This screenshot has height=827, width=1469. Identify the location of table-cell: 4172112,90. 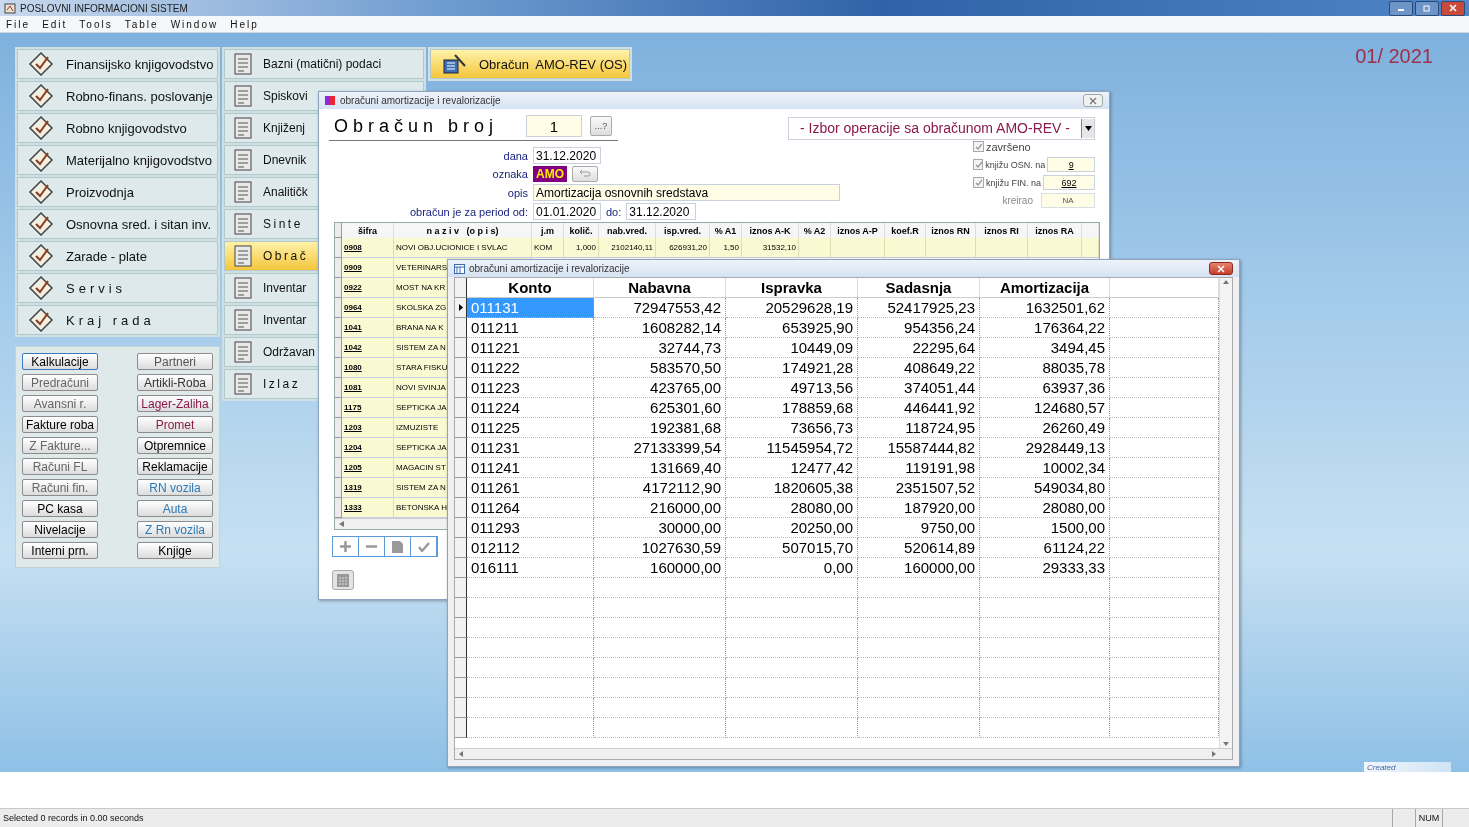
(660, 488).